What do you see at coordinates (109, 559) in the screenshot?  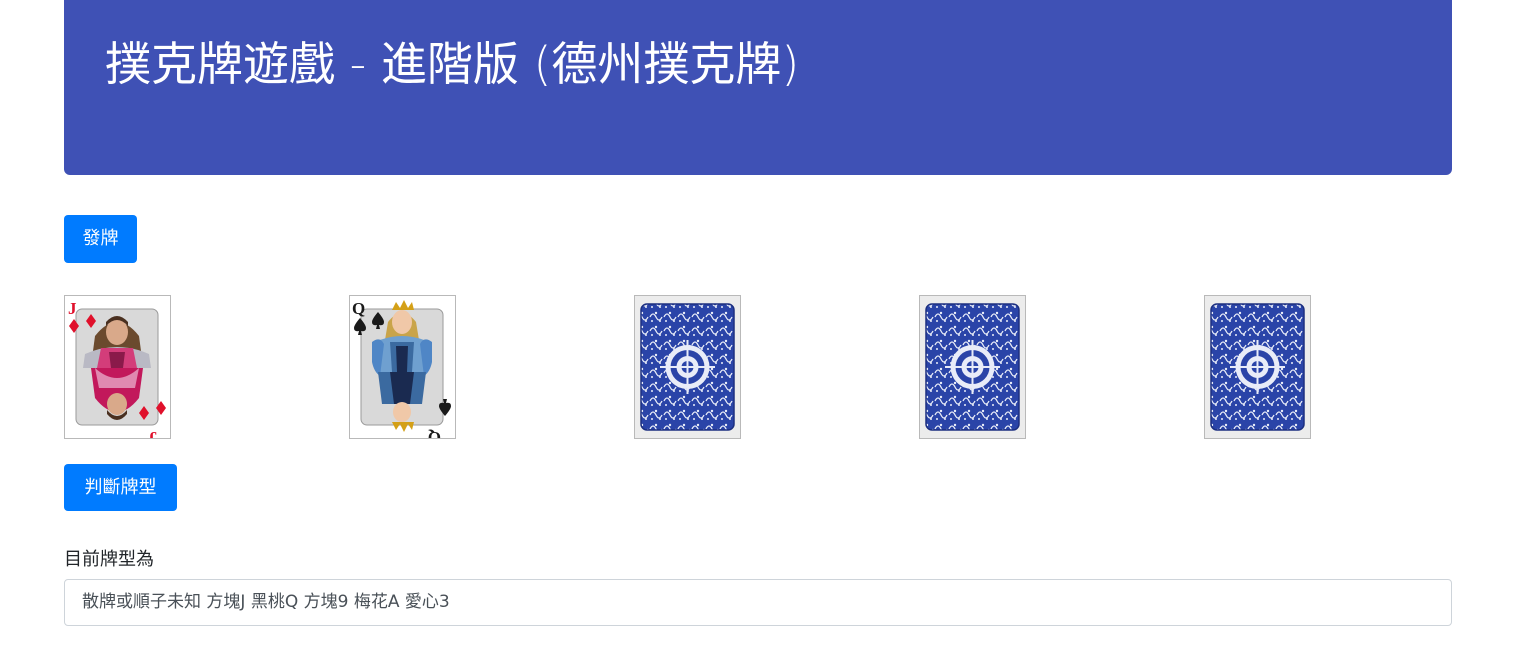 I see `result-label: 目前牌型為` at bounding box center [109, 559].